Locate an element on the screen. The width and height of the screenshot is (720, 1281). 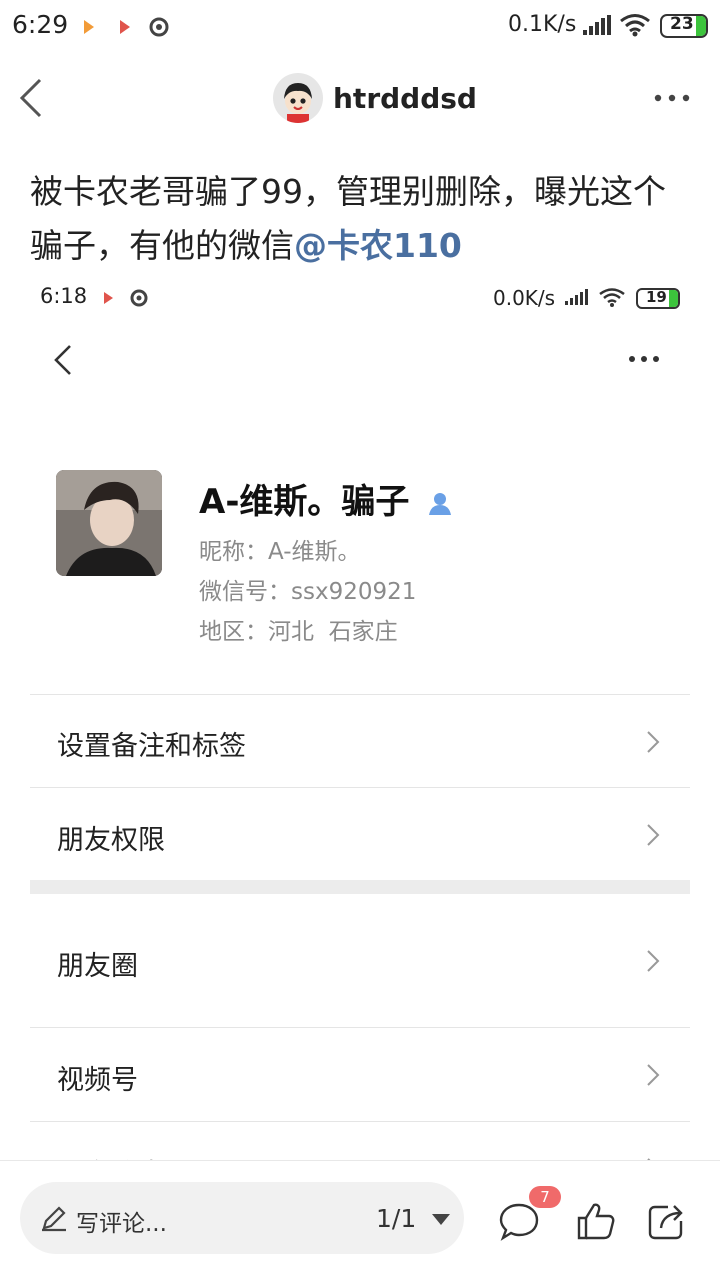
contact-nickname: 昵称：A-维斯。 is located at coordinates (280, 552).